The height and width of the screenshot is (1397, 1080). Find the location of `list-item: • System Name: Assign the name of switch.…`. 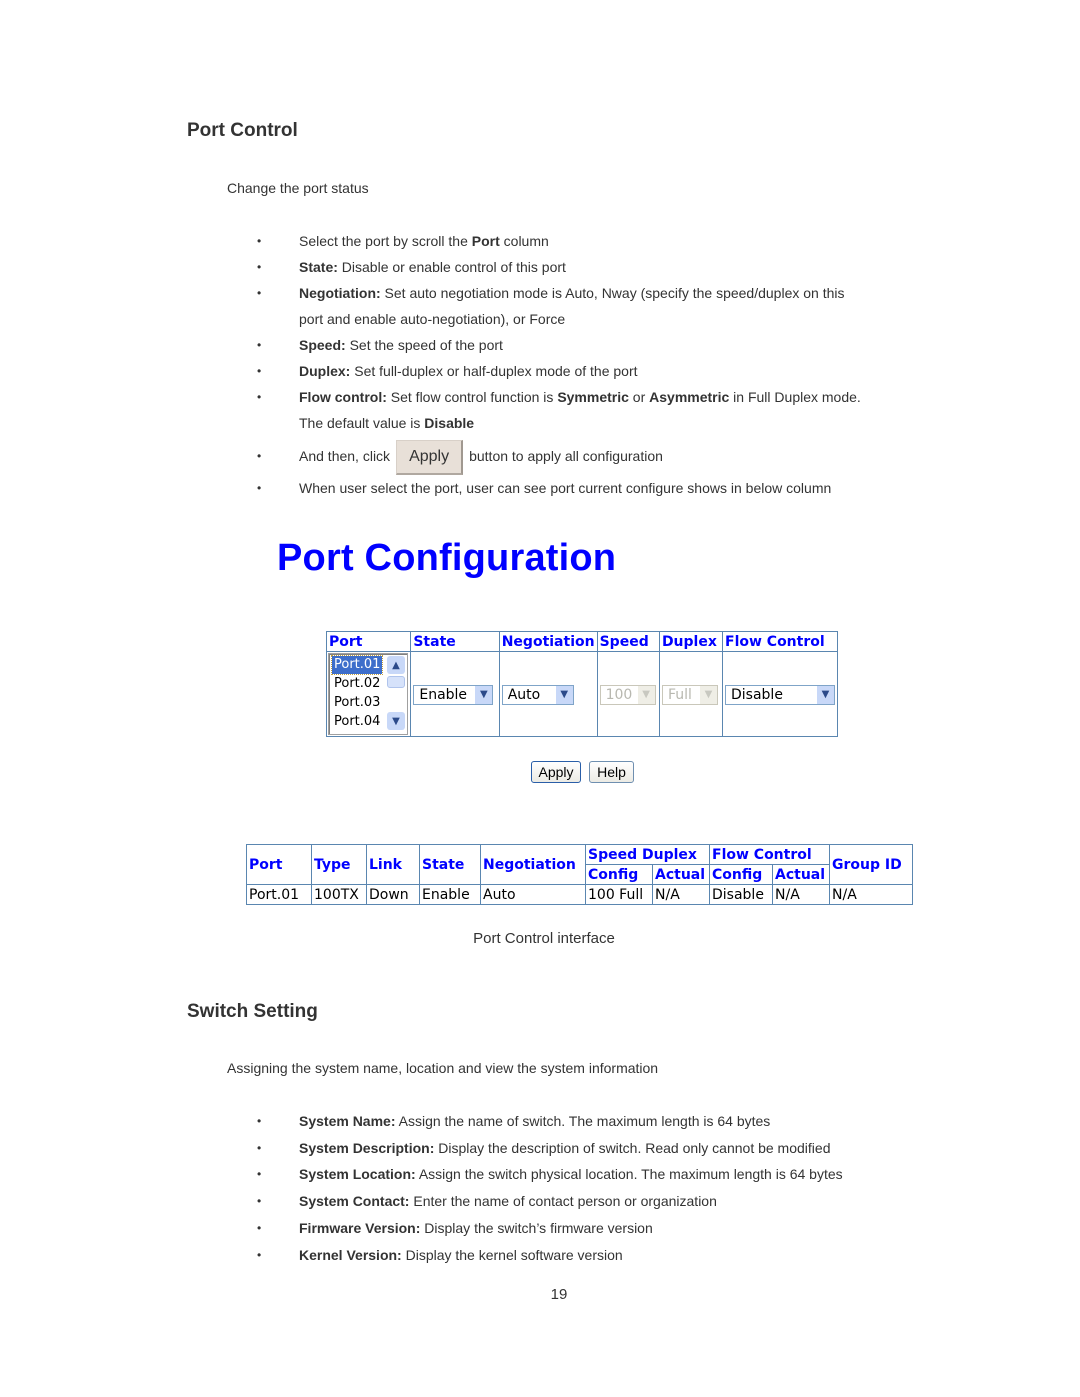

list-item: • System Name: Assign the name of switch.… is located at coordinates (514, 1121).